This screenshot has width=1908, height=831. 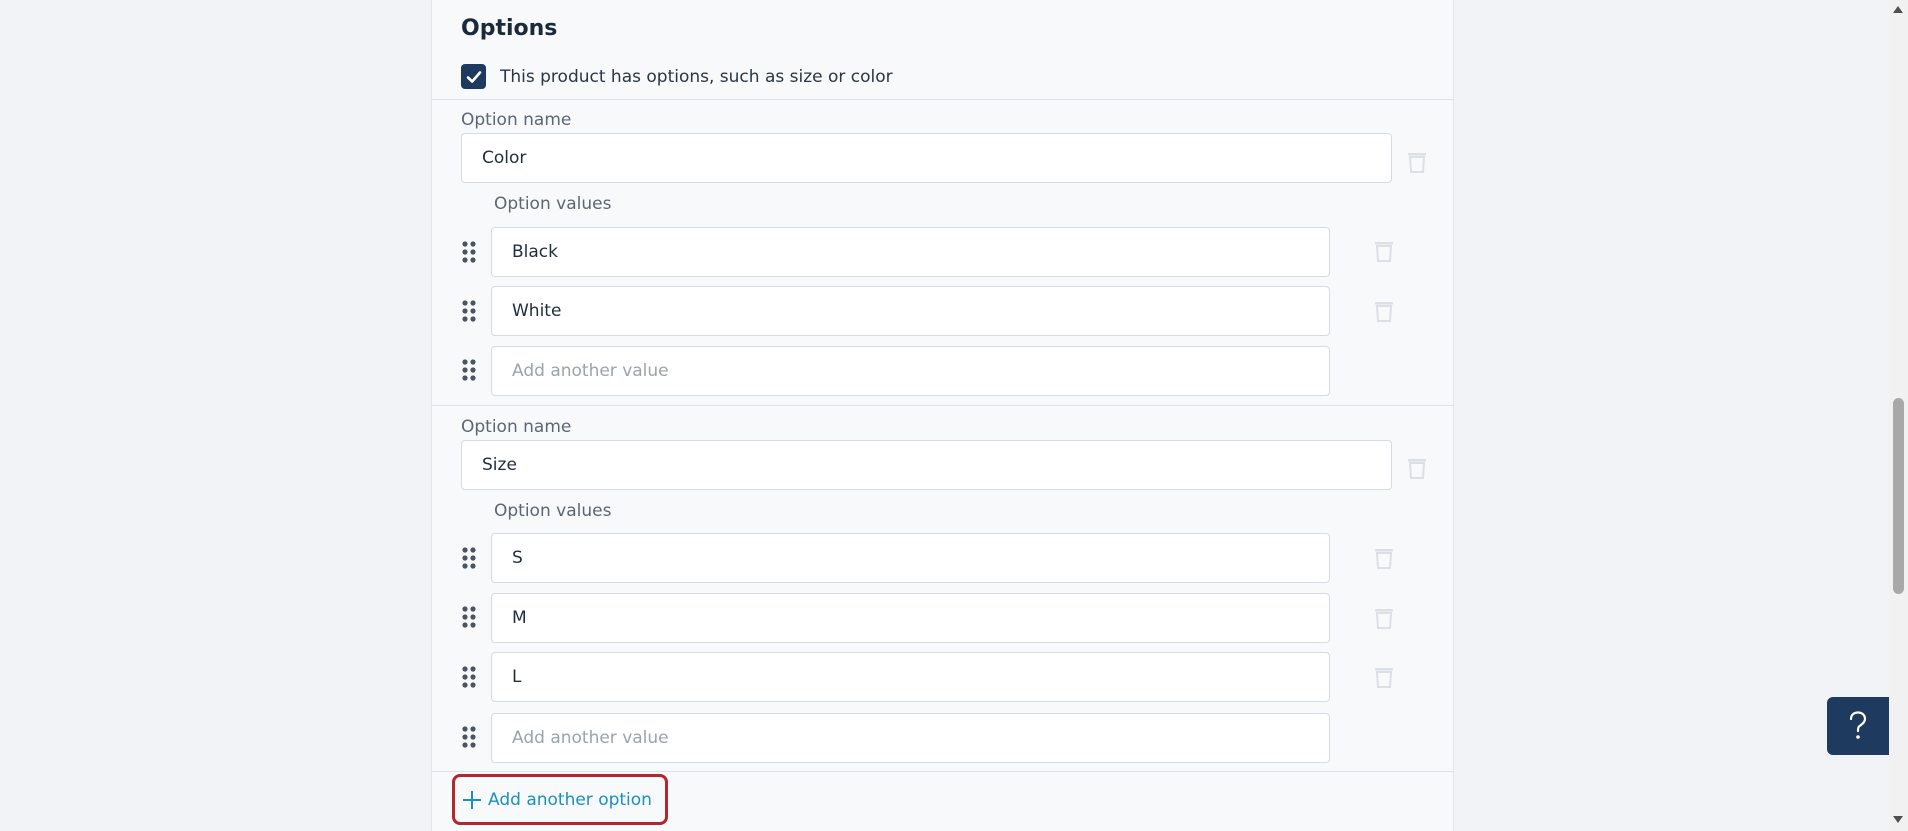 What do you see at coordinates (472, 799) in the screenshot?
I see `plus-icon` at bounding box center [472, 799].